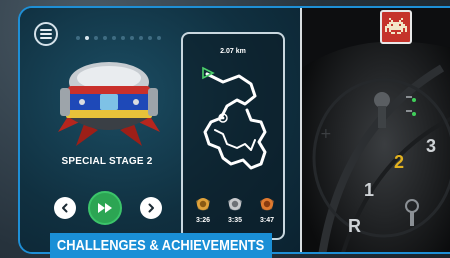  I want to click on stage-carousel-dots, so click(118, 38).